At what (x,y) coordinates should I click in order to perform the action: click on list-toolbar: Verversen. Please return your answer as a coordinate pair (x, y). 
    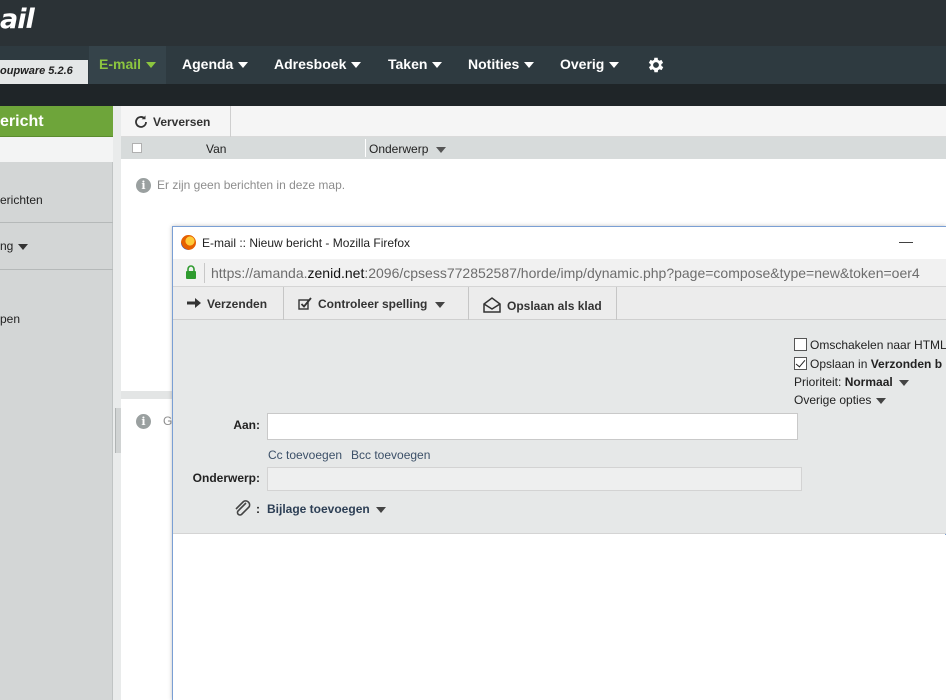
    Looking at the image, I should click on (533, 121).